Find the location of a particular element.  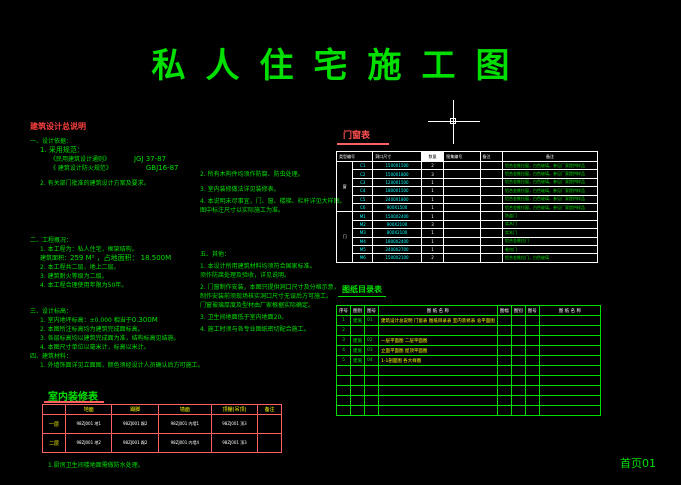

decoration-heading-underline is located at coordinates (74, 402).